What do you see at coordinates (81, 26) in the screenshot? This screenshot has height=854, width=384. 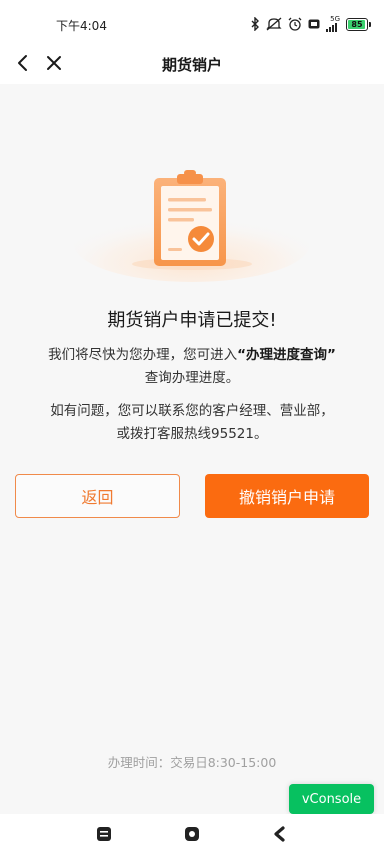 I see `status-time: 下午4:04` at bounding box center [81, 26].